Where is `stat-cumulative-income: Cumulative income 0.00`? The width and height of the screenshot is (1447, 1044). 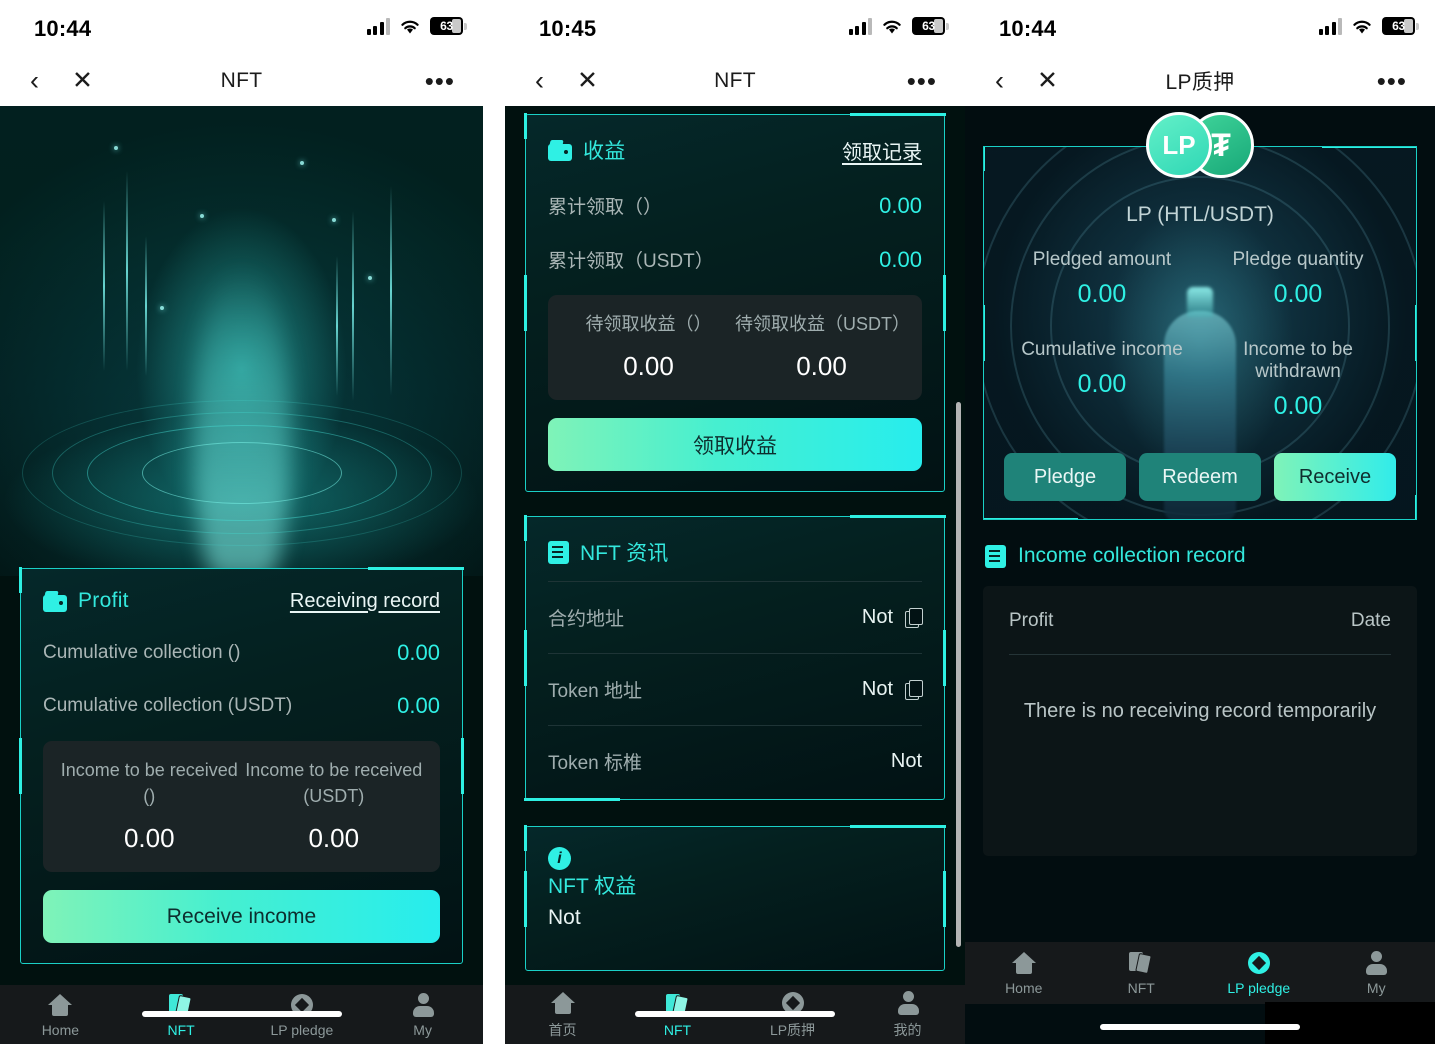 stat-cumulative-income: Cumulative income 0.00 is located at coordinates (1102, 380).